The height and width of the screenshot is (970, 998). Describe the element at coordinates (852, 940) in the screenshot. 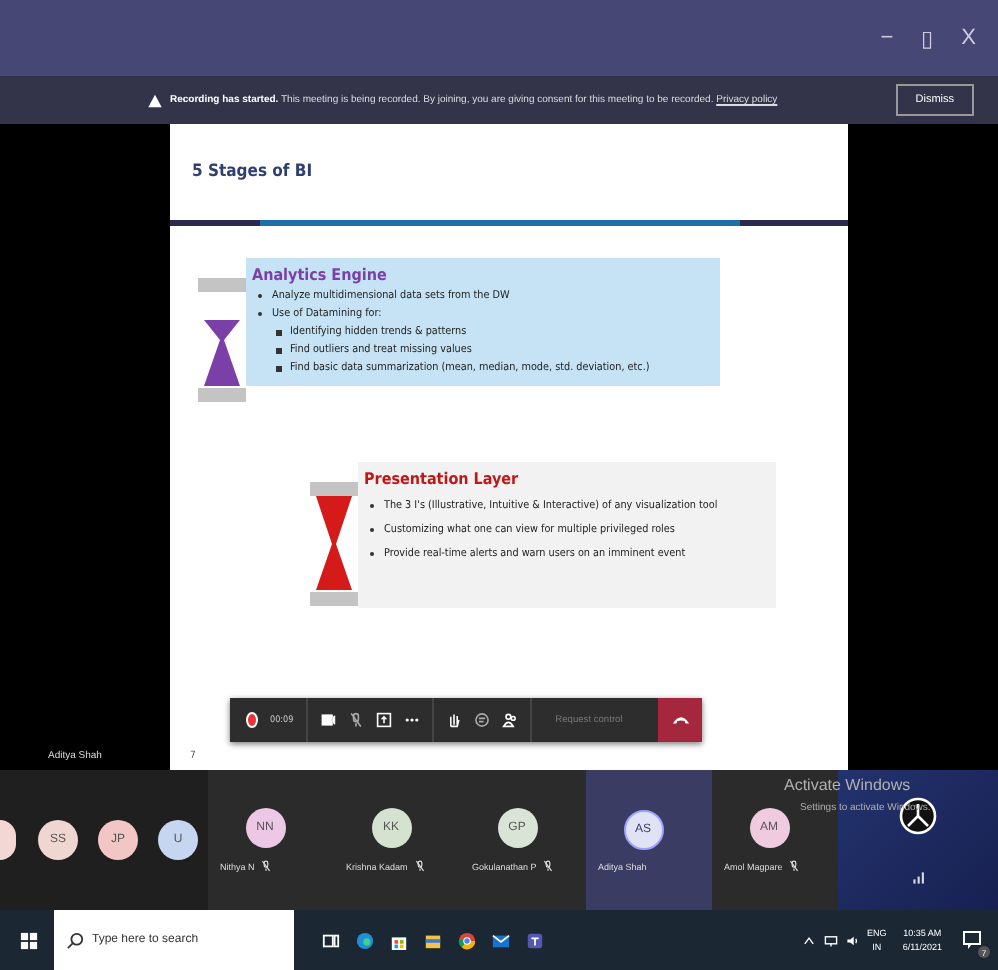

I see `volume-icon` at that location.